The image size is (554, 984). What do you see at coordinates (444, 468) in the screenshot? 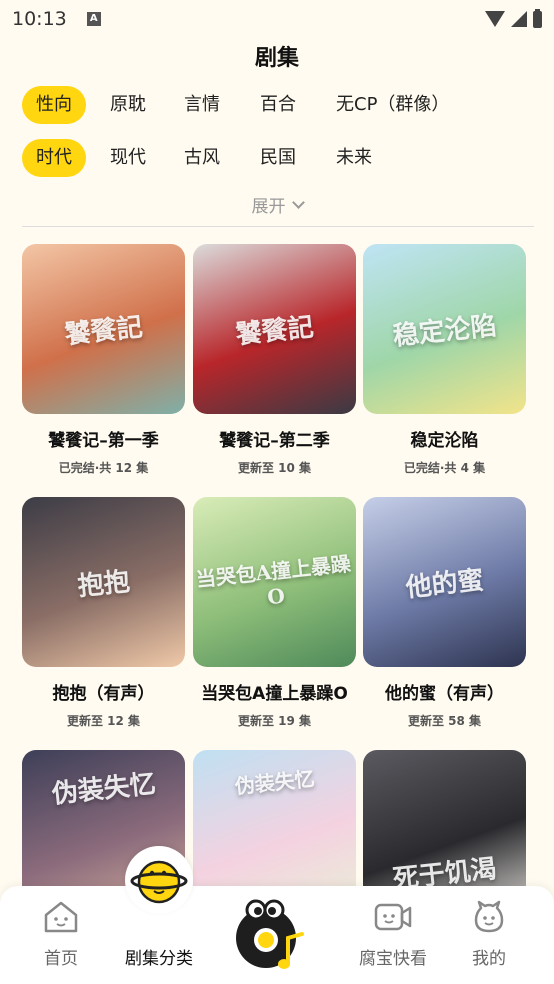
I see `drama-episode-status: 已完结·共 4 集` at bounding box center [444, 468].